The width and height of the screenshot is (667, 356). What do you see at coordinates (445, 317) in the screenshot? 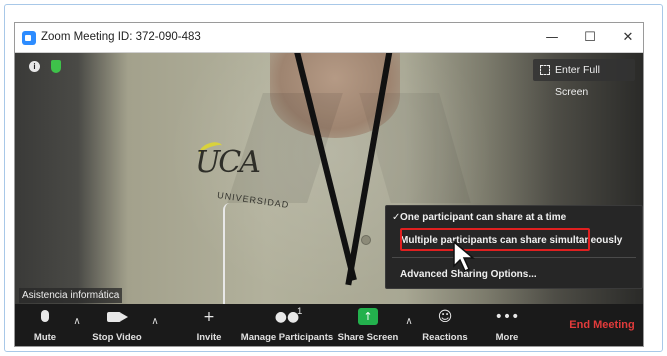
I see `reactions-icon: ☺` at bounding box center [445, 317].